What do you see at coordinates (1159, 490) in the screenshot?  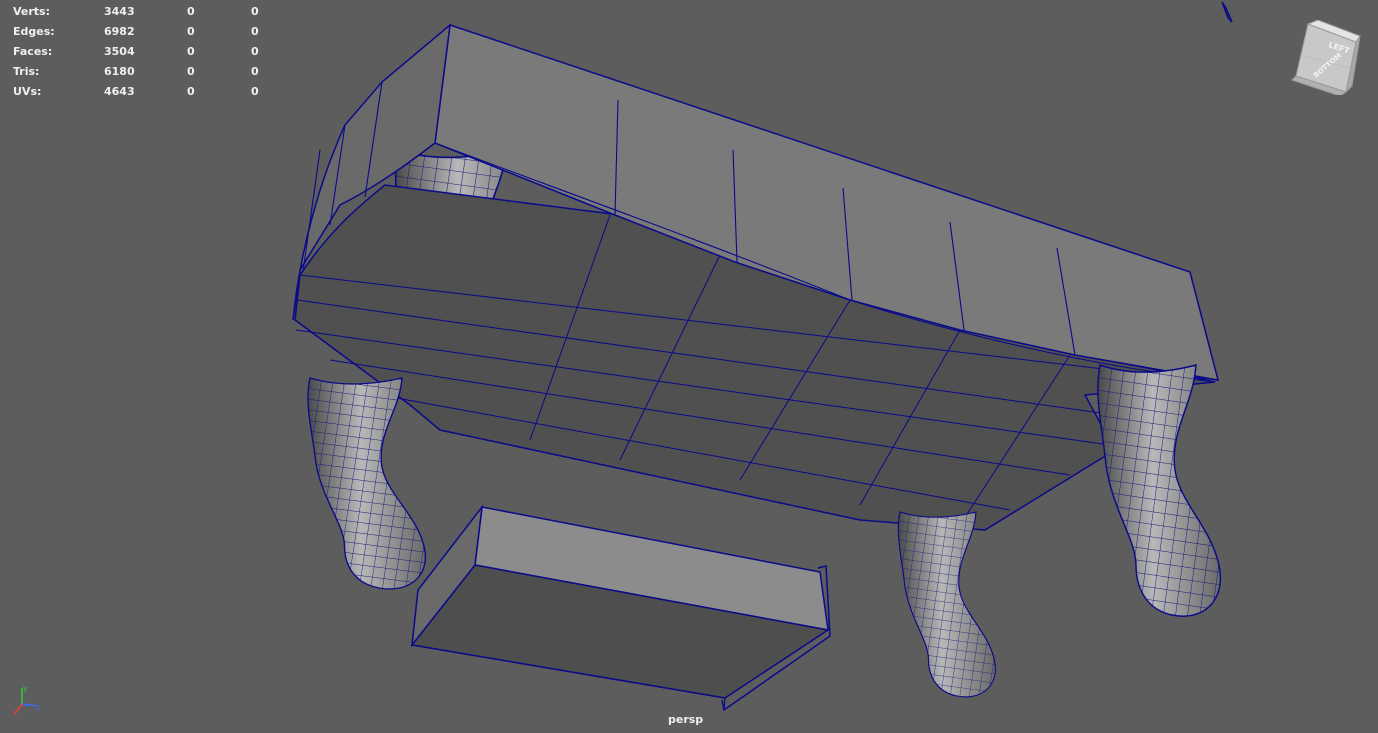 I see `table-leg-back-right` at bounding box center [1159, 490].